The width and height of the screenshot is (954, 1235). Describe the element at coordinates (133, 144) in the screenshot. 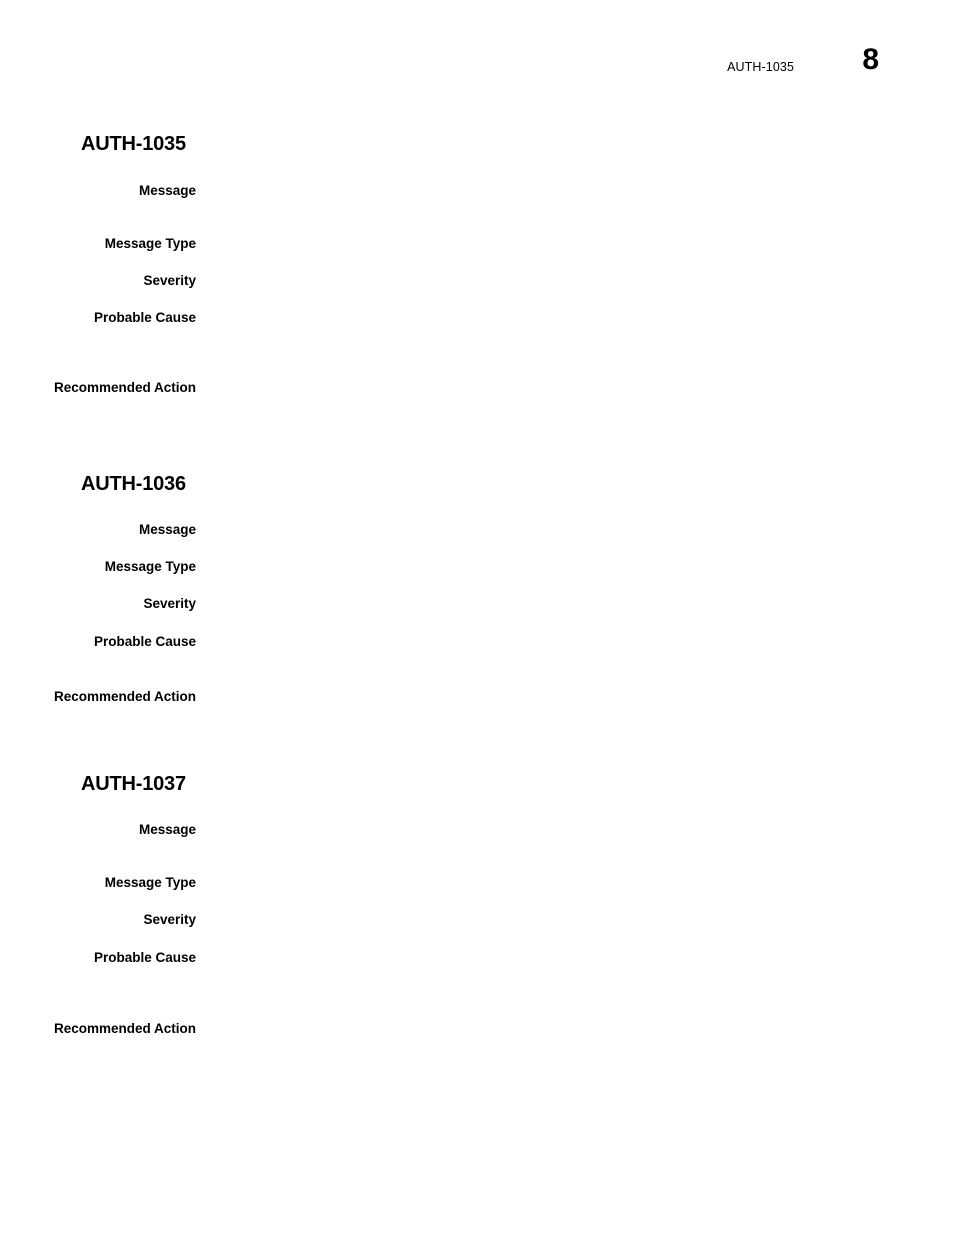

I see `section-heading: AUTH-1035` at that location.